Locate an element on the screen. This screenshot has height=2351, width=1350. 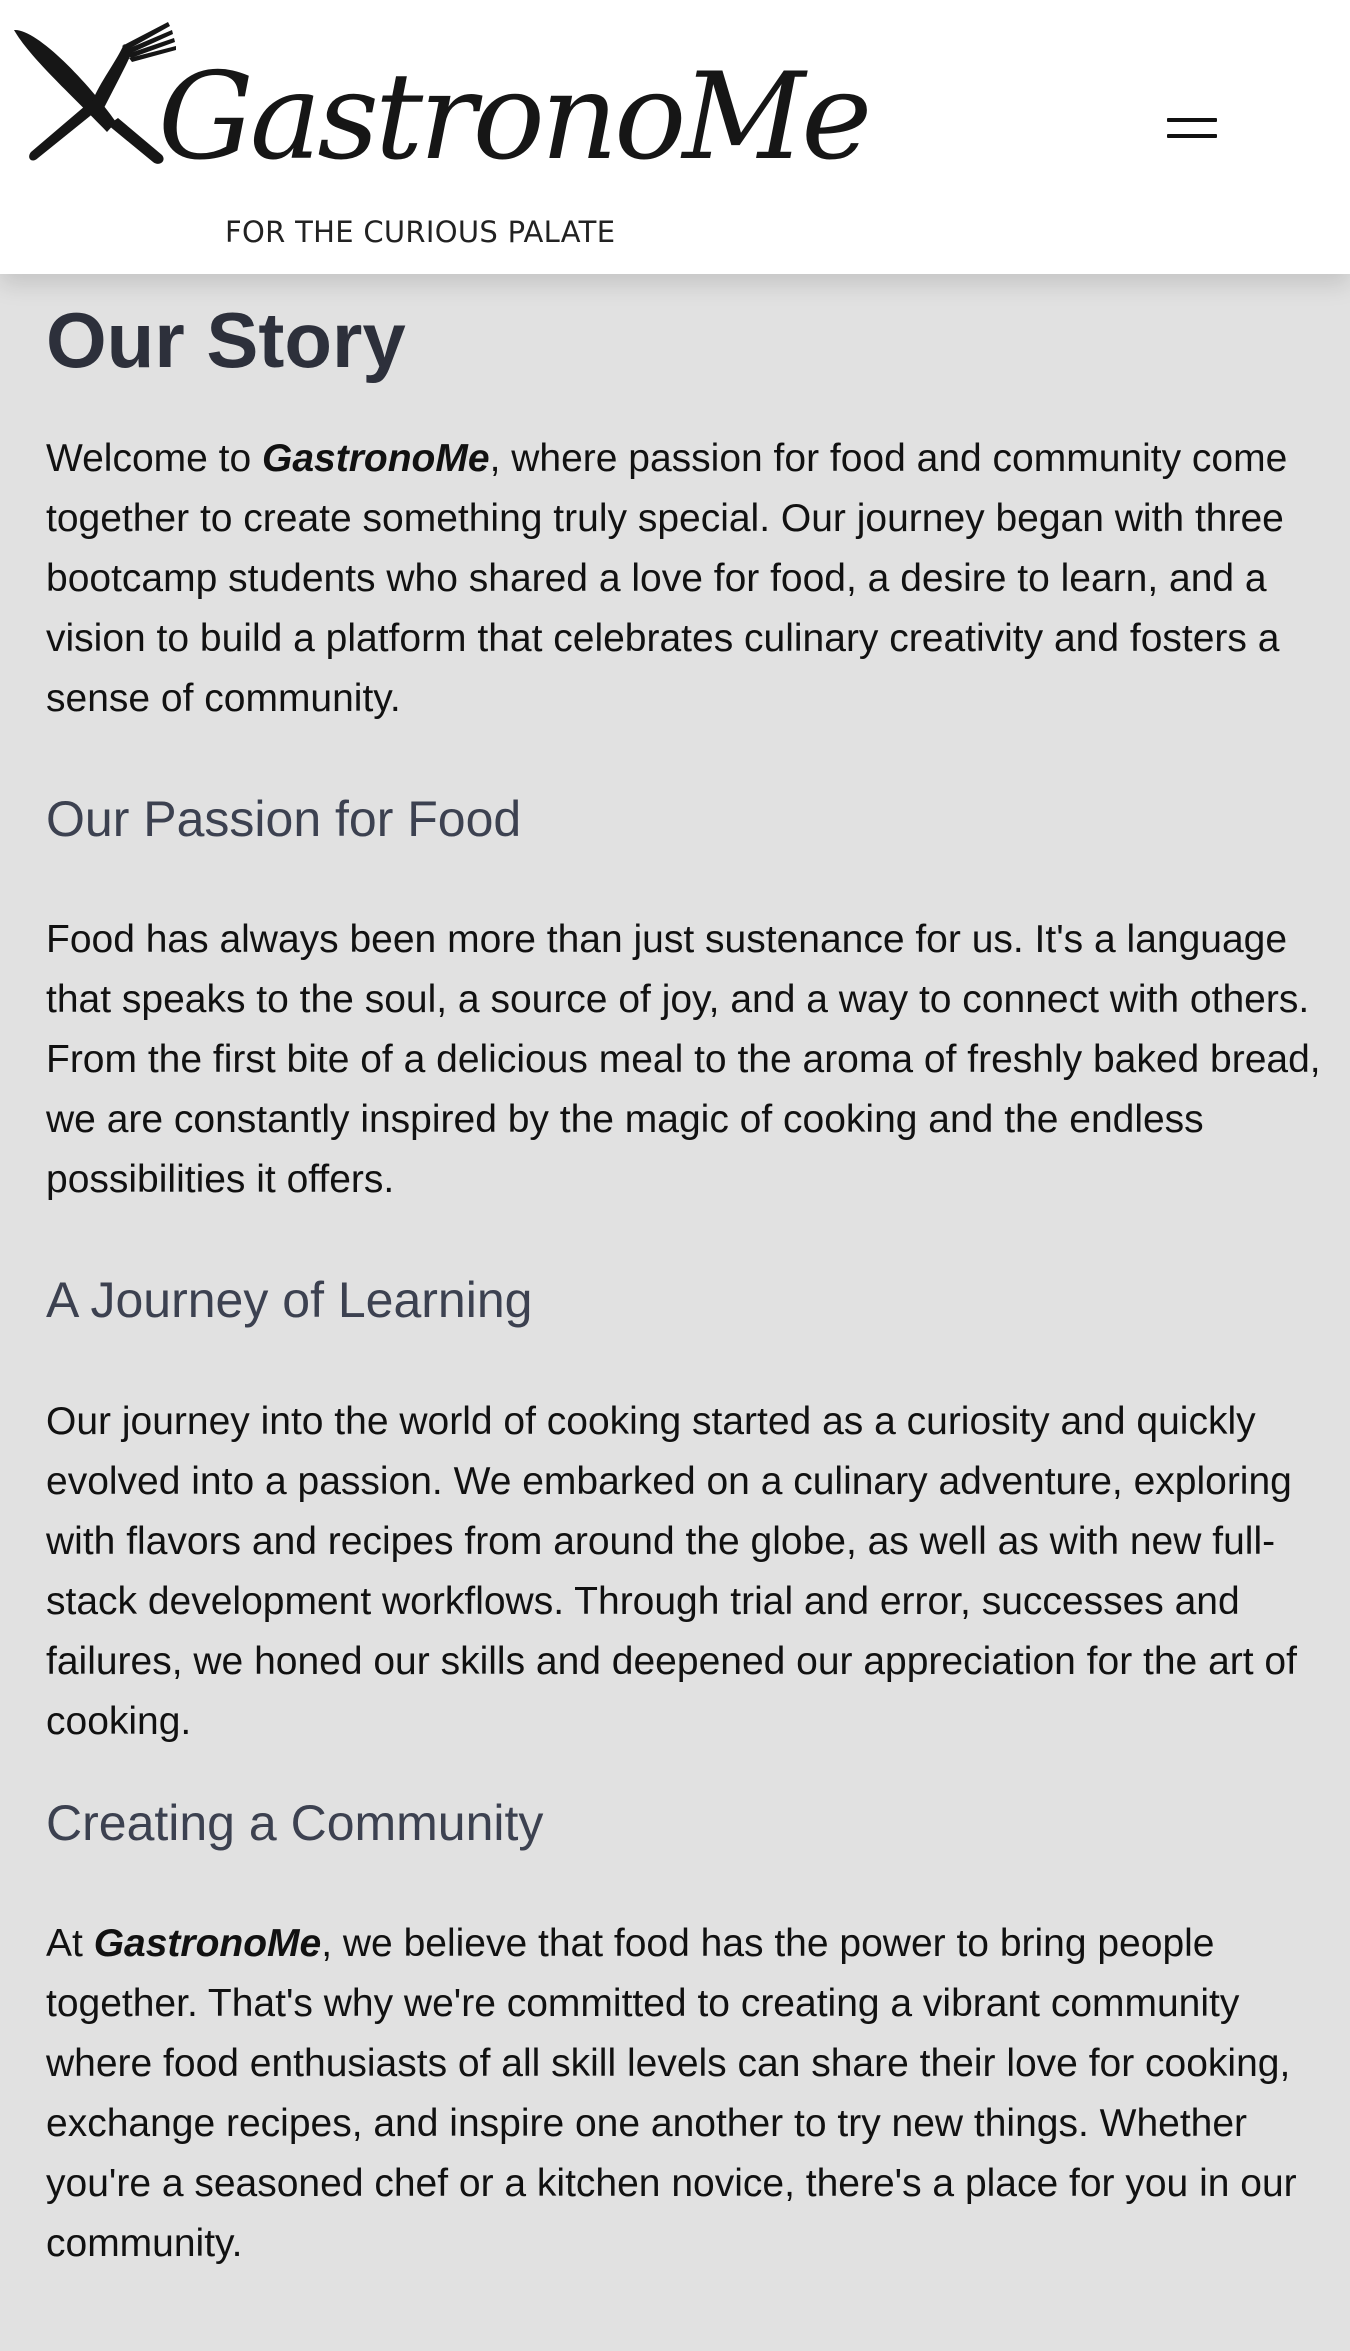
page-title: Our Story is located at coordinates (226, 340).